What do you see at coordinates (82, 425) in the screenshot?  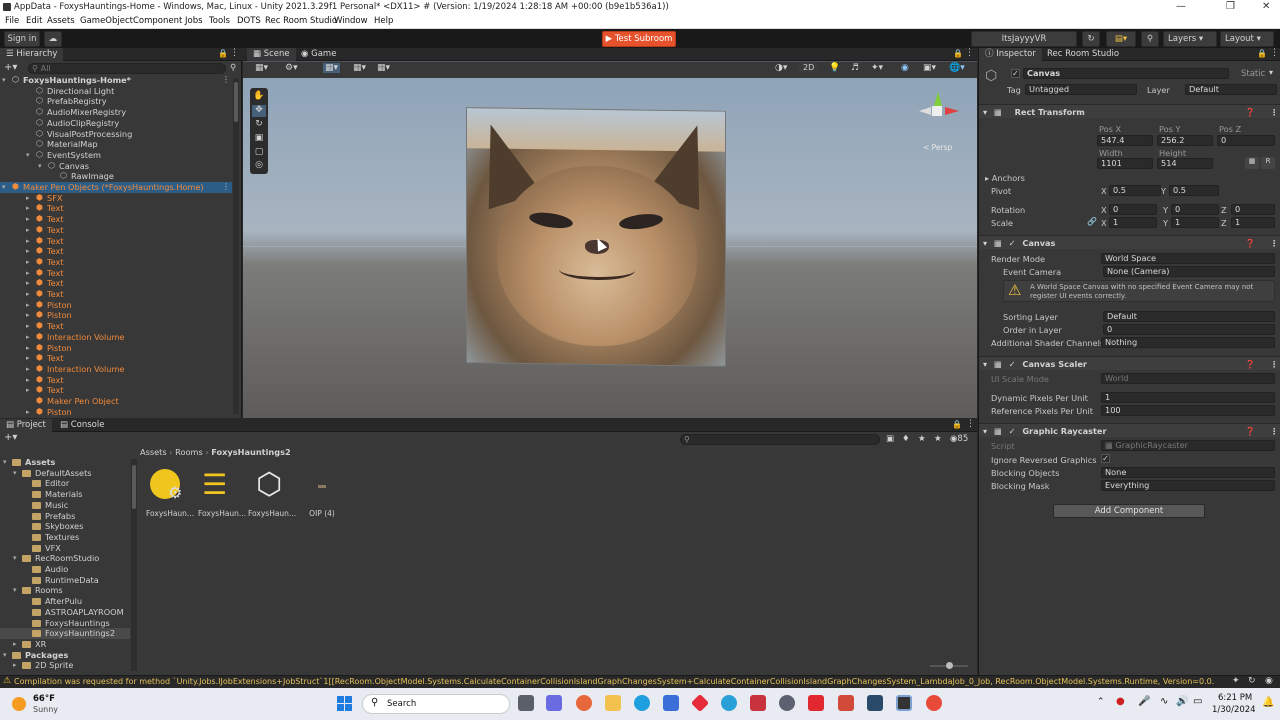 I see `tab-console: ▤ Console` at bounding box center [82, 425].